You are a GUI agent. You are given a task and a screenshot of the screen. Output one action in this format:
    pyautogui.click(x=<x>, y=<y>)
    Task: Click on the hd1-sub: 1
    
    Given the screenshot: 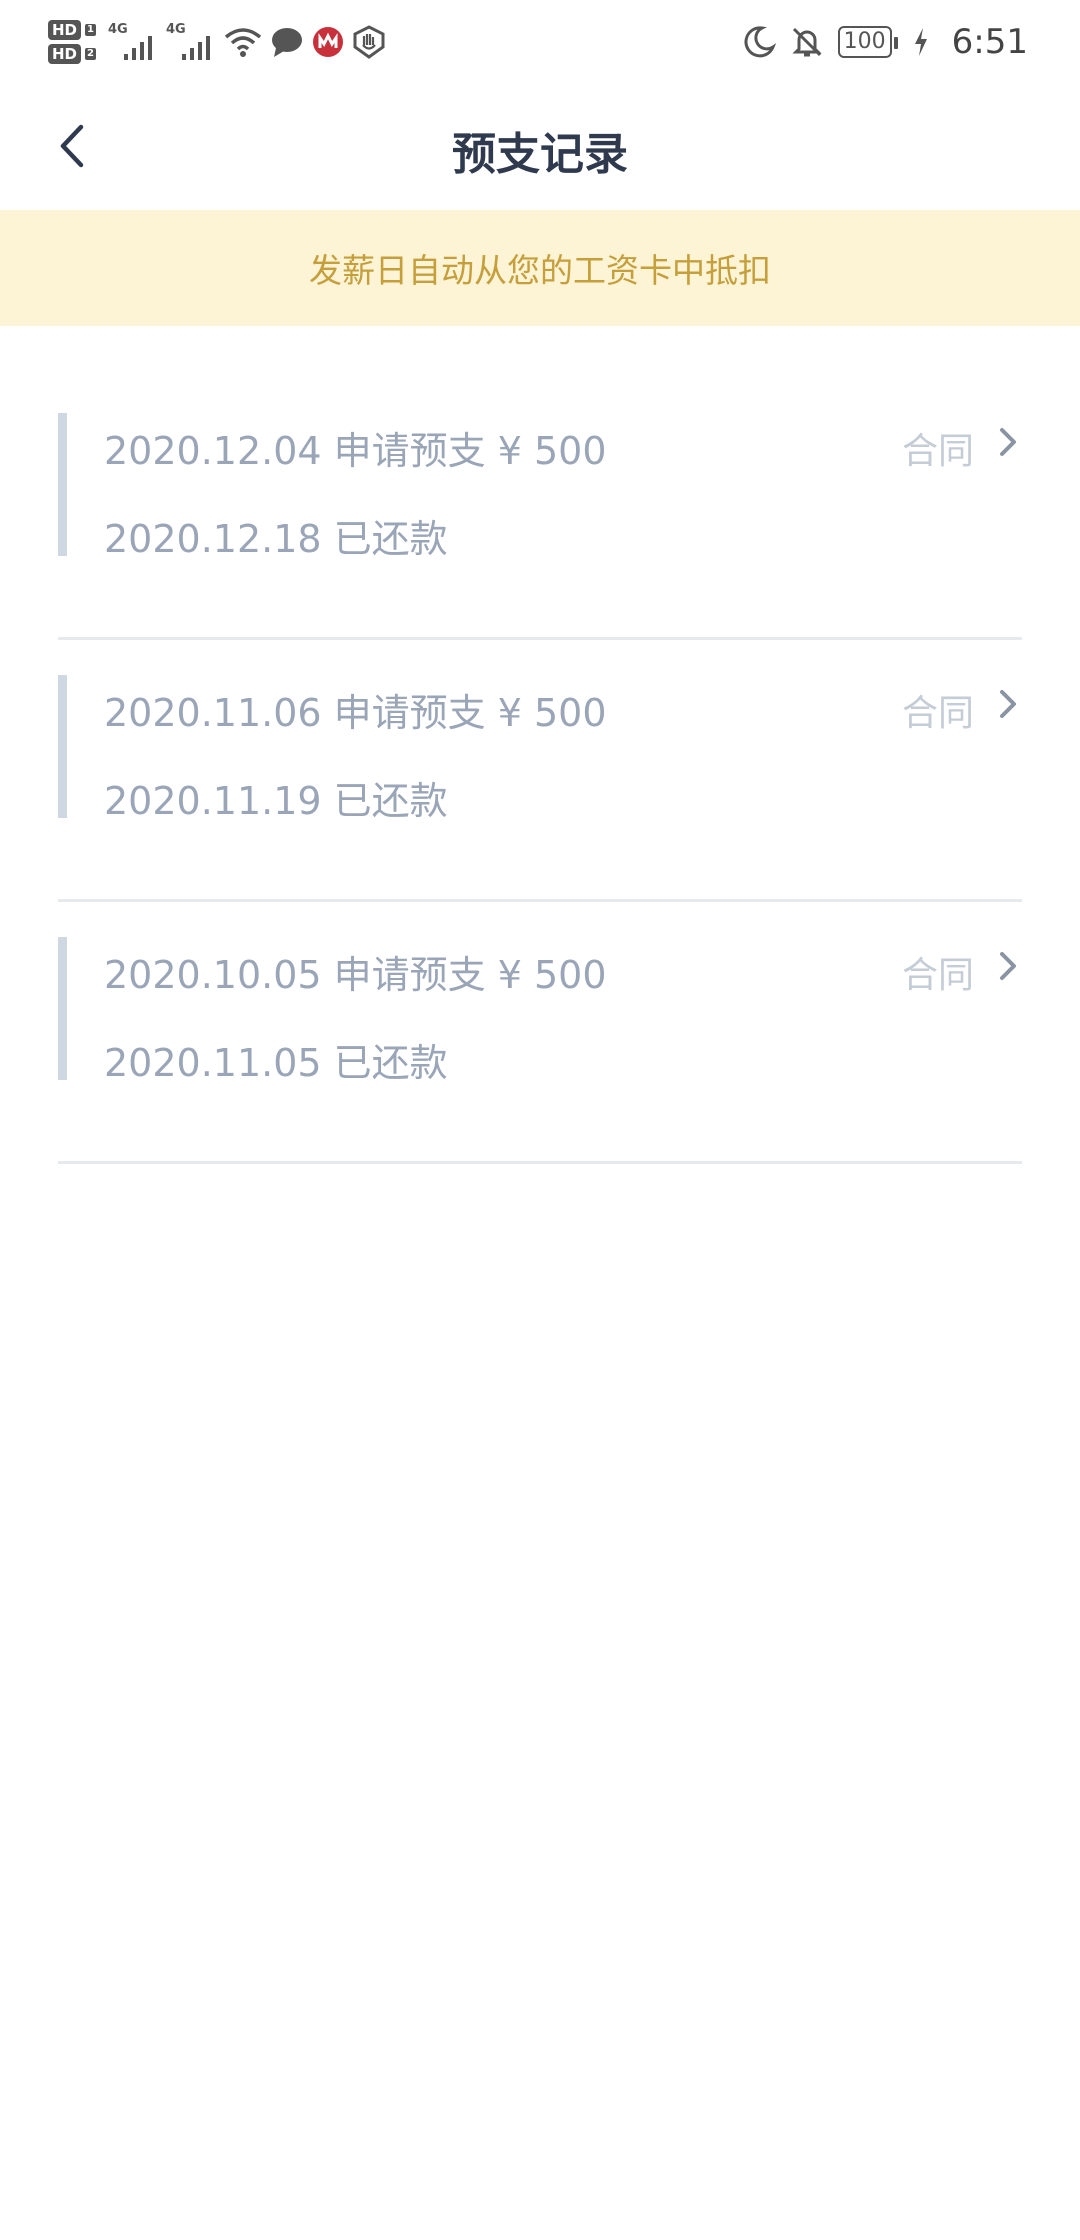 What is the action you would take?
    pyautogui.click(x=90, y=30)
    